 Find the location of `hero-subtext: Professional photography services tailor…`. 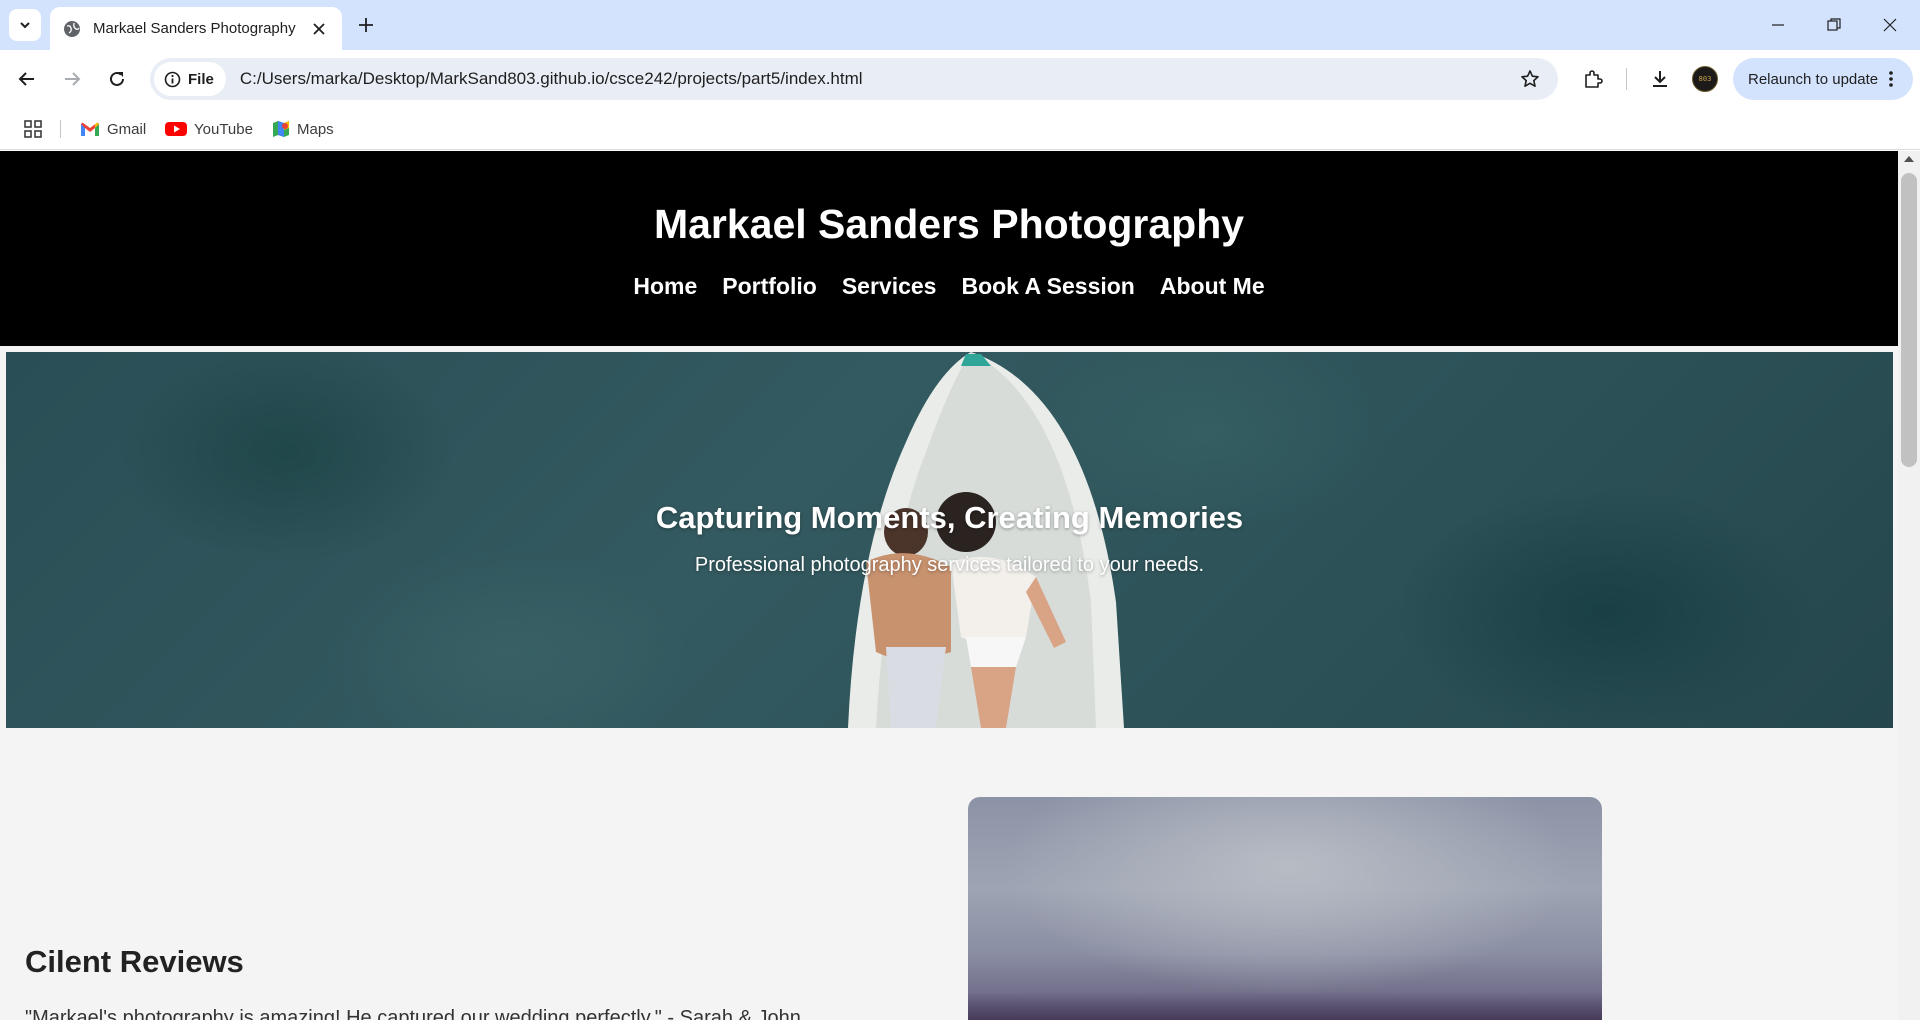

hero-subtext: Professional photography services tailor… is located at coordinates (949, 565).